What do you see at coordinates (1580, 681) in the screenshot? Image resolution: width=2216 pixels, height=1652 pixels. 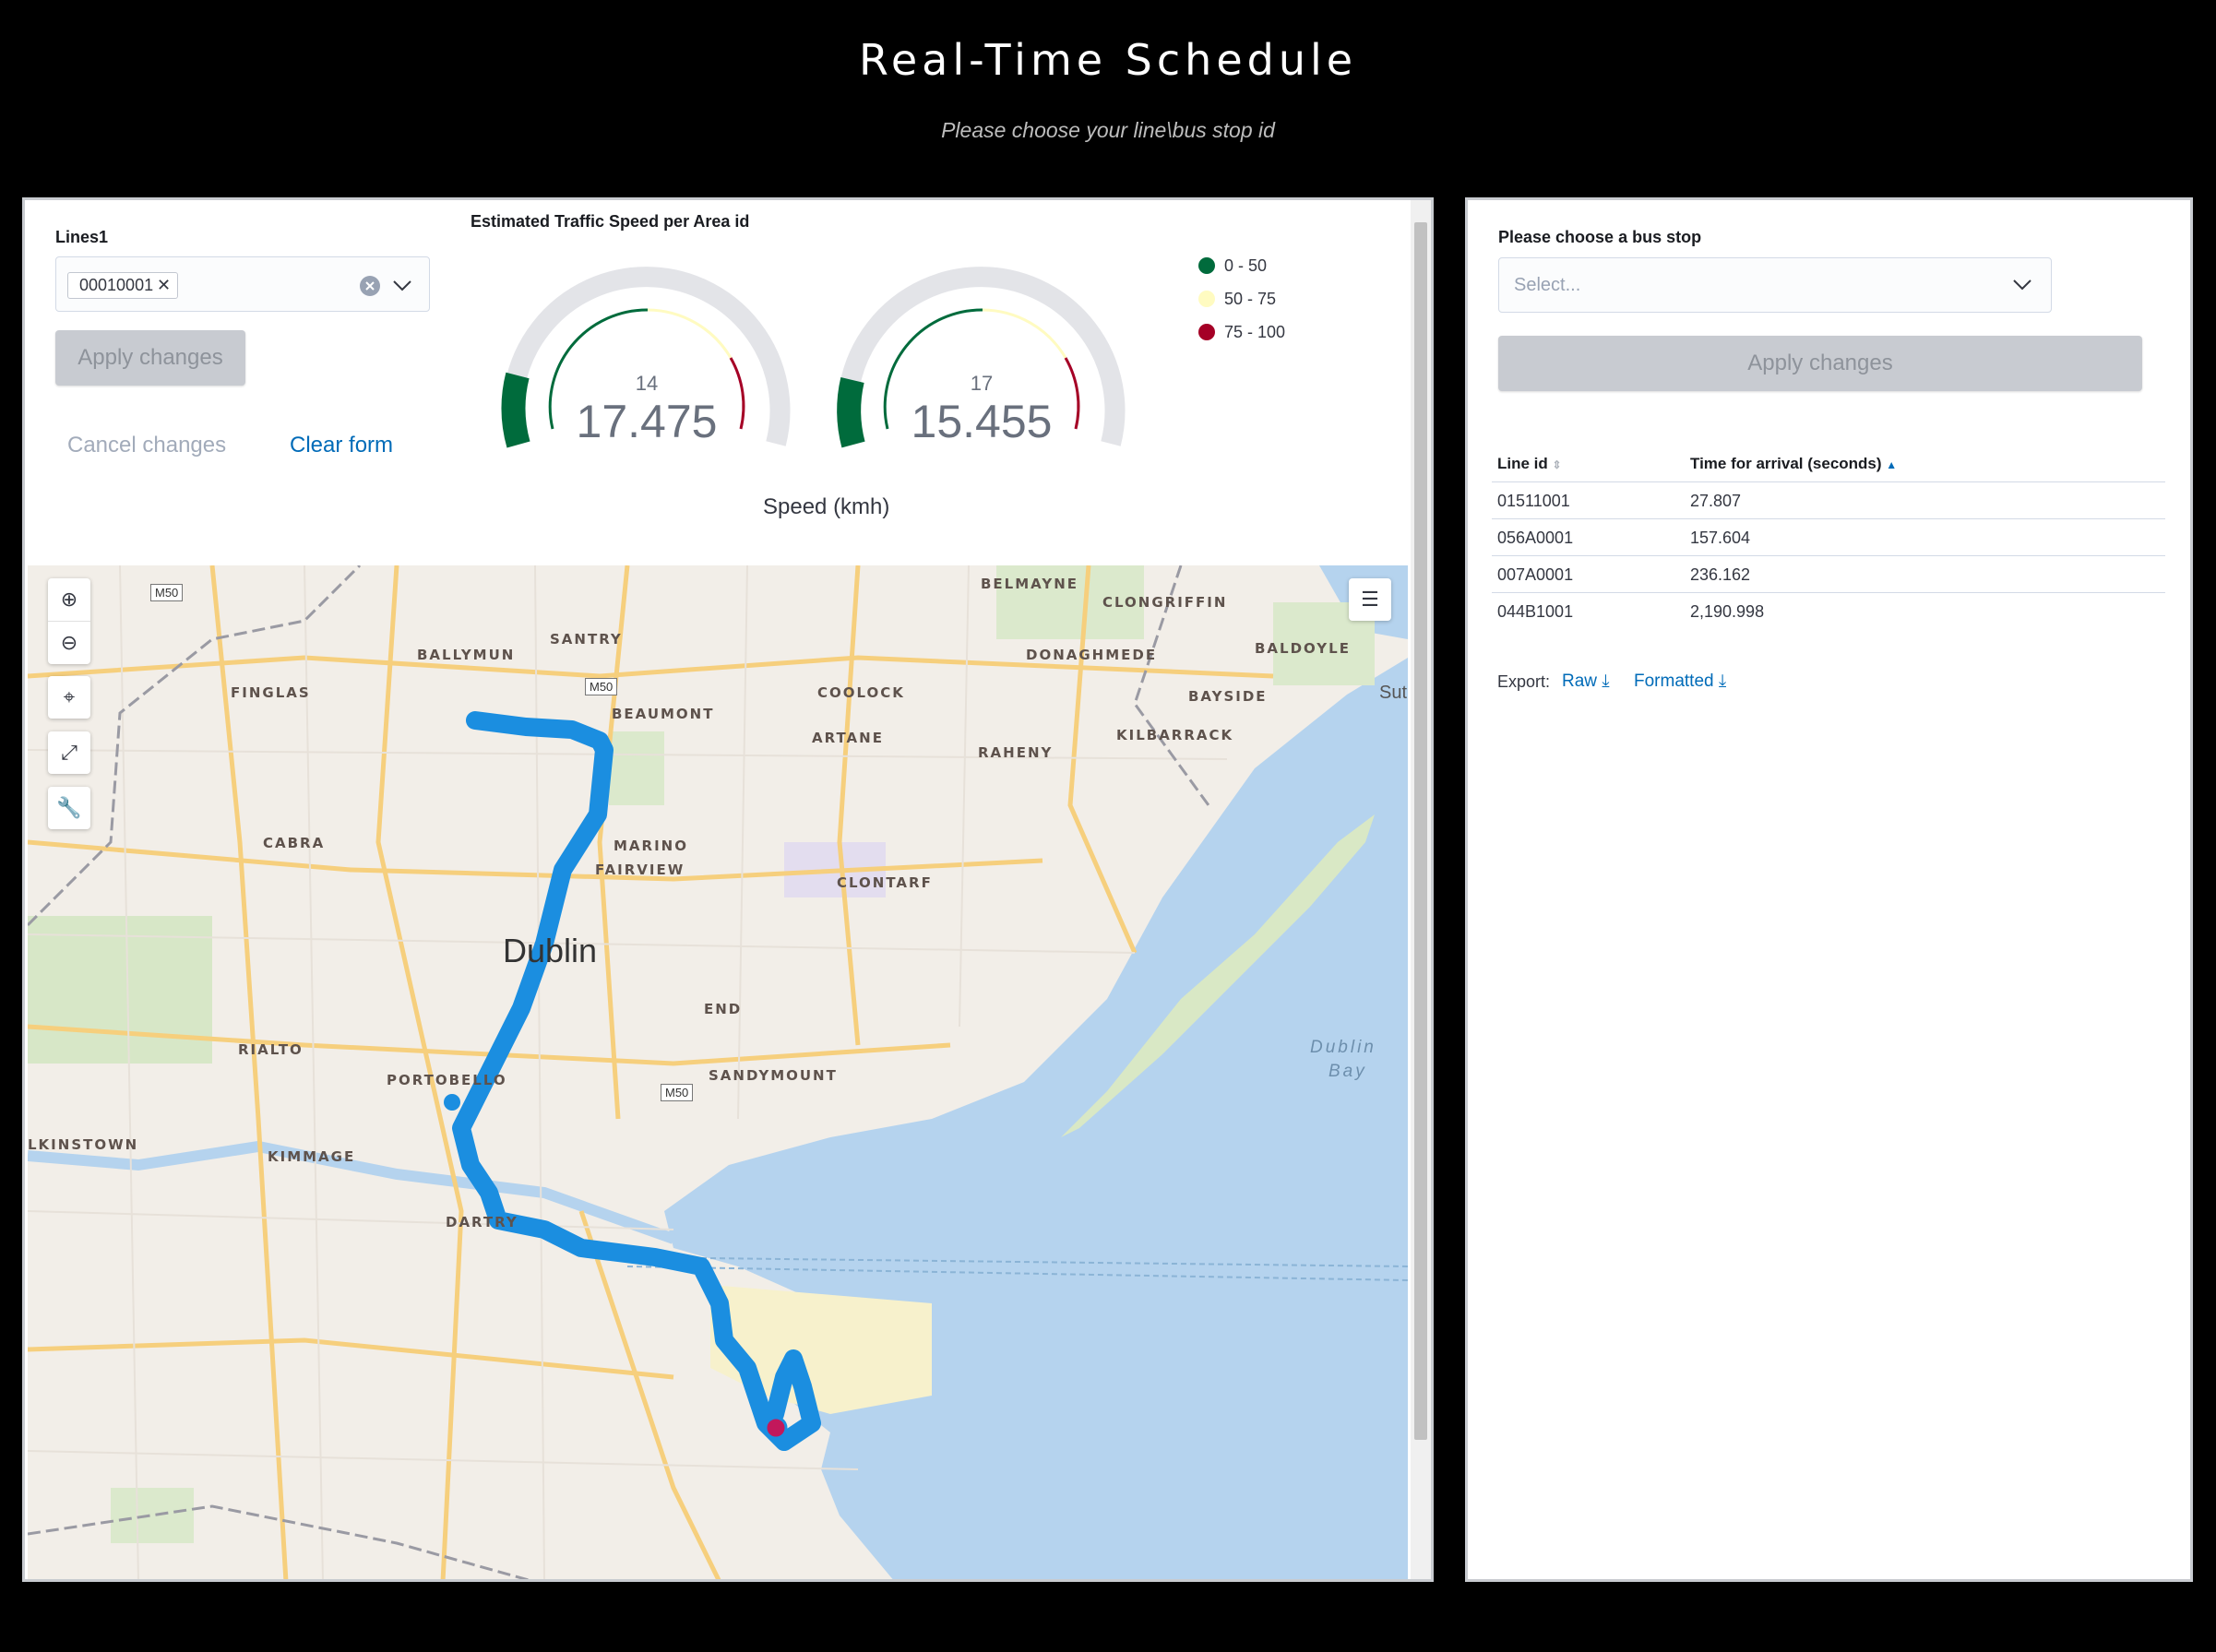 I see `export-raw-text: Raw` at bounding box center [1580, 681].